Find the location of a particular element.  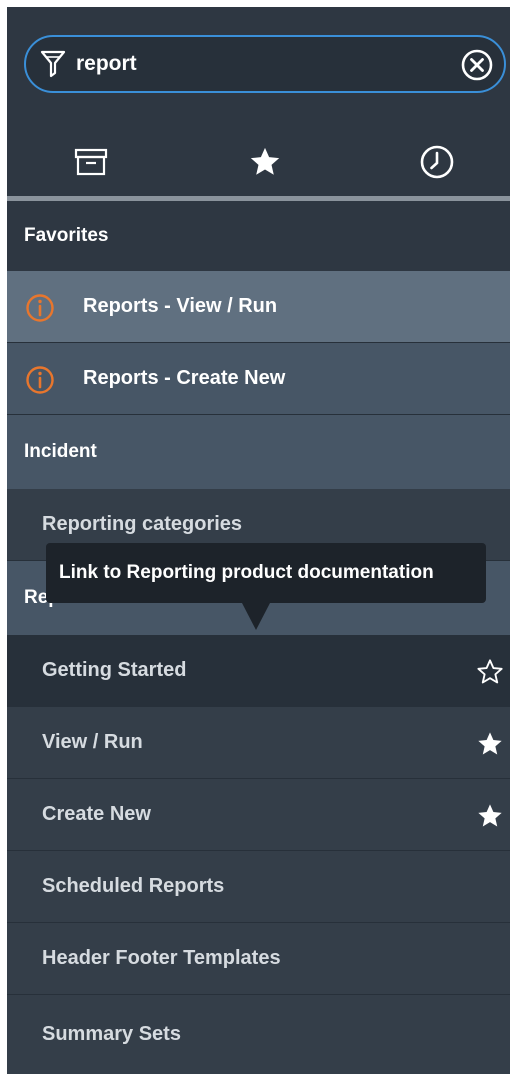

nav-item-create-new: Create New is located at coordinates (258, 815).